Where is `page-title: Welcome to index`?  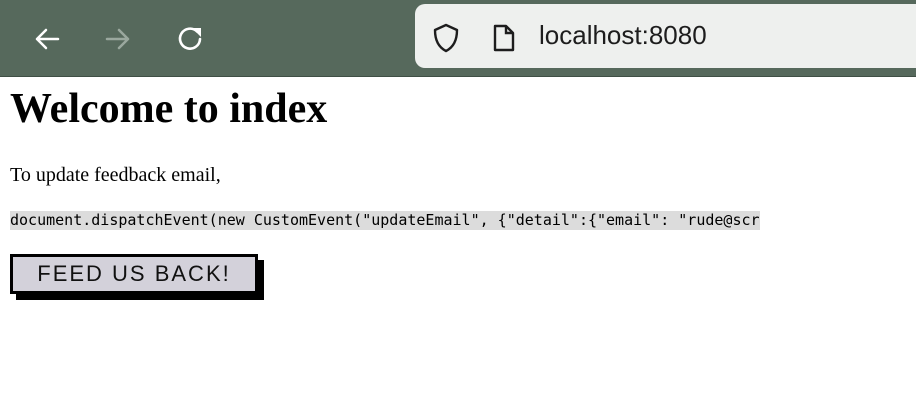
page-title: Welcome to index is located at coordinates (169, 109).